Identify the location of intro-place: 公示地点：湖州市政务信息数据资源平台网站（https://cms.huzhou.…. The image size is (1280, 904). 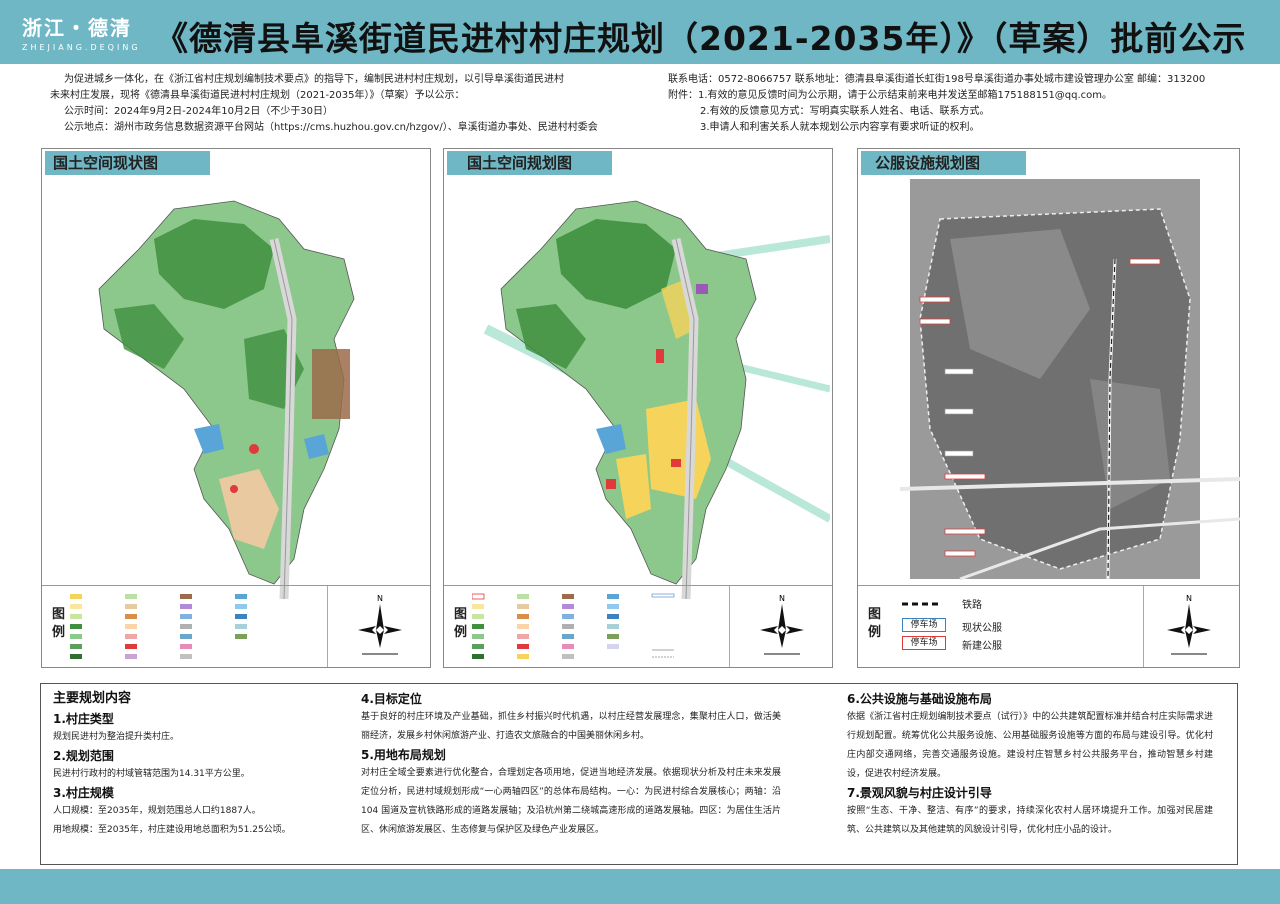
(331, 127).